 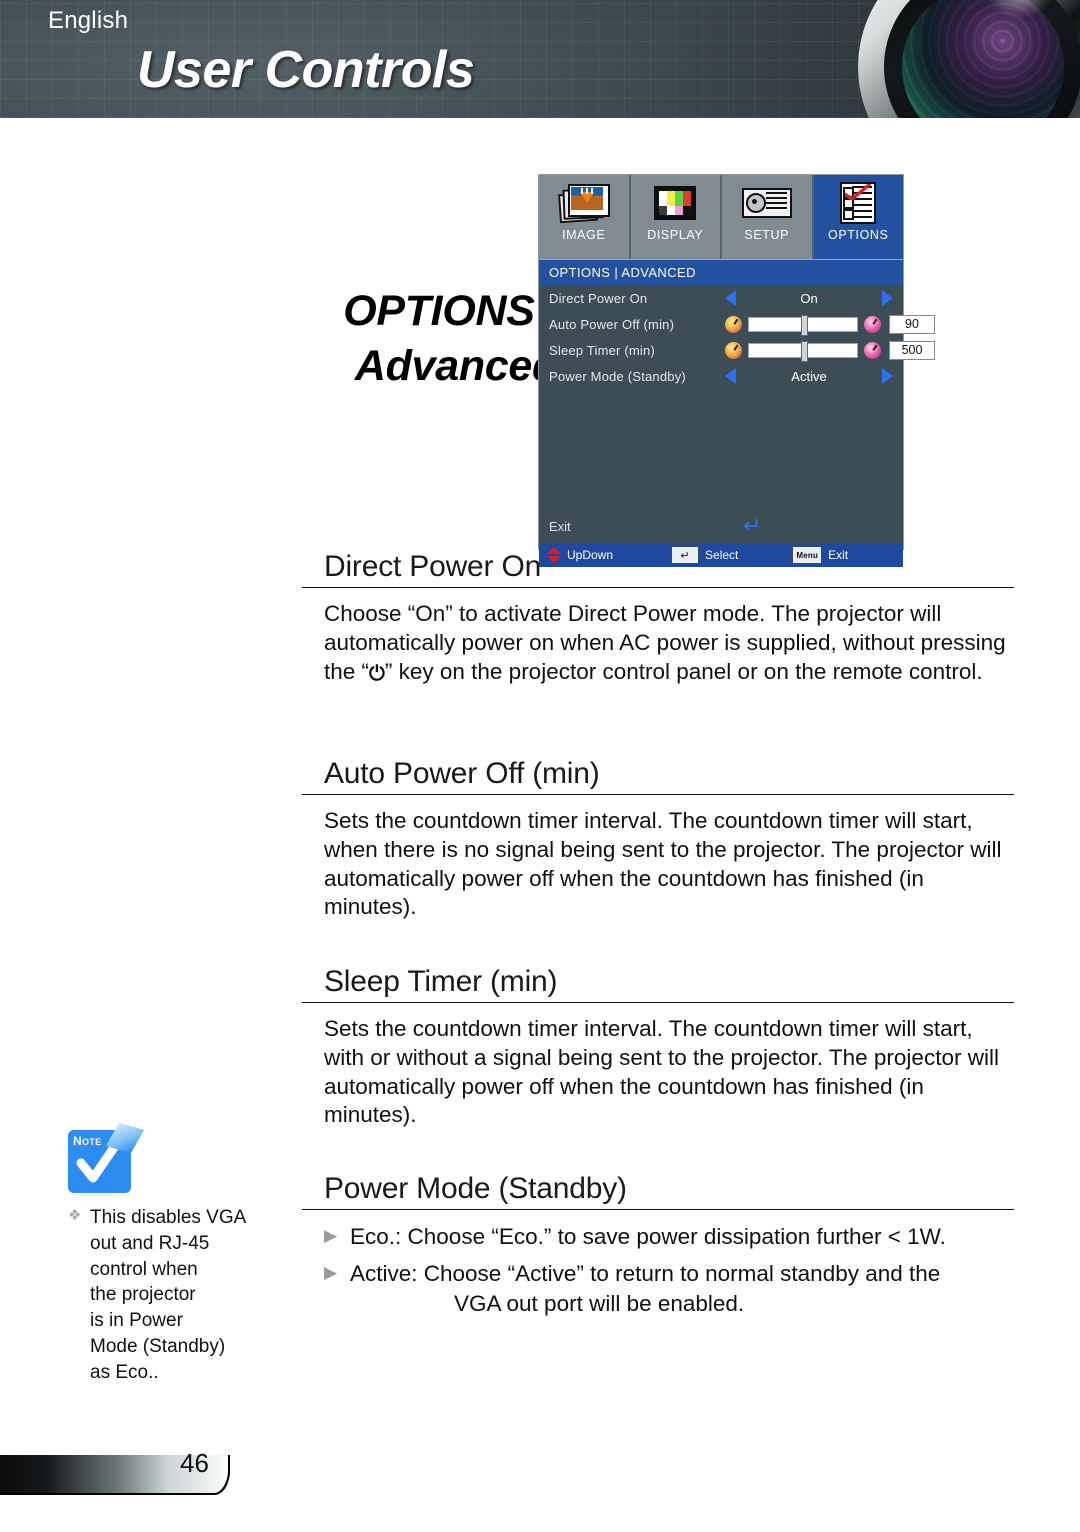 I want to click on osd-key-hint-bar: UpDown ↵ Select Menu Exit, so click(x=721, y=555).